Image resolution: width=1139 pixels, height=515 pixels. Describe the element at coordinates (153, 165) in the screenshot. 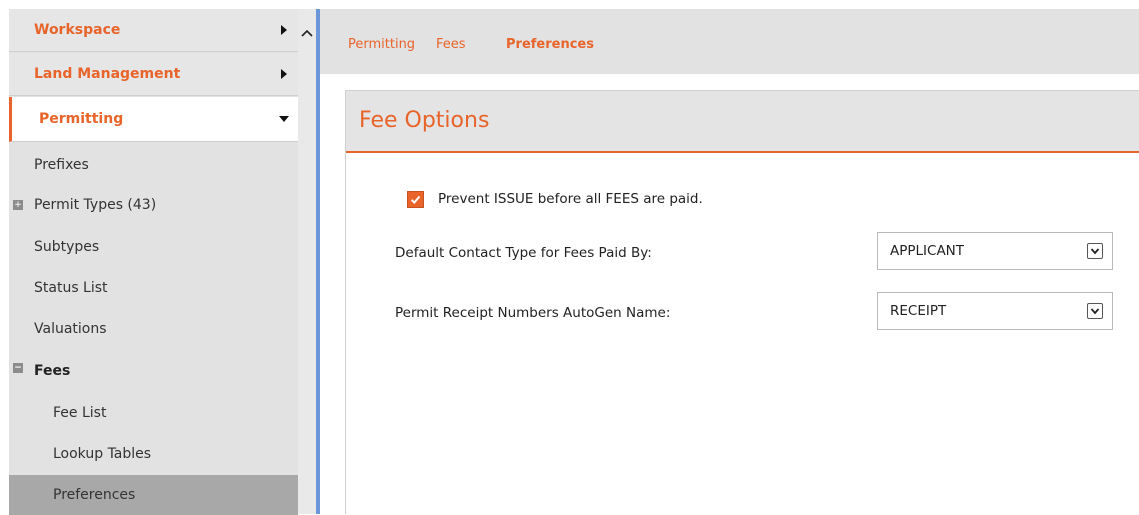

I see `sidebar-item-prefixes: Prefixes` at that location.